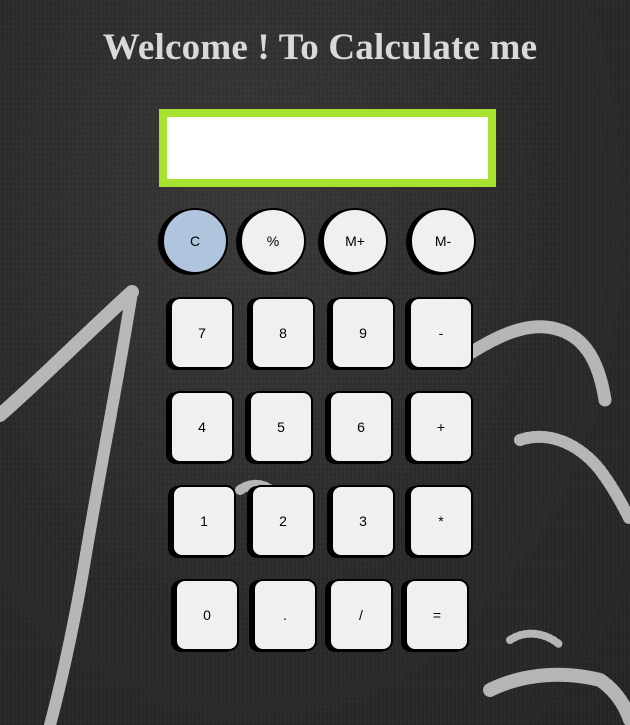 This screenshot has height=725, width=630. What do you see at coordinates (437, 615) in the screenshot?
I see `equals-button: =` at bounding box center [437, 615].